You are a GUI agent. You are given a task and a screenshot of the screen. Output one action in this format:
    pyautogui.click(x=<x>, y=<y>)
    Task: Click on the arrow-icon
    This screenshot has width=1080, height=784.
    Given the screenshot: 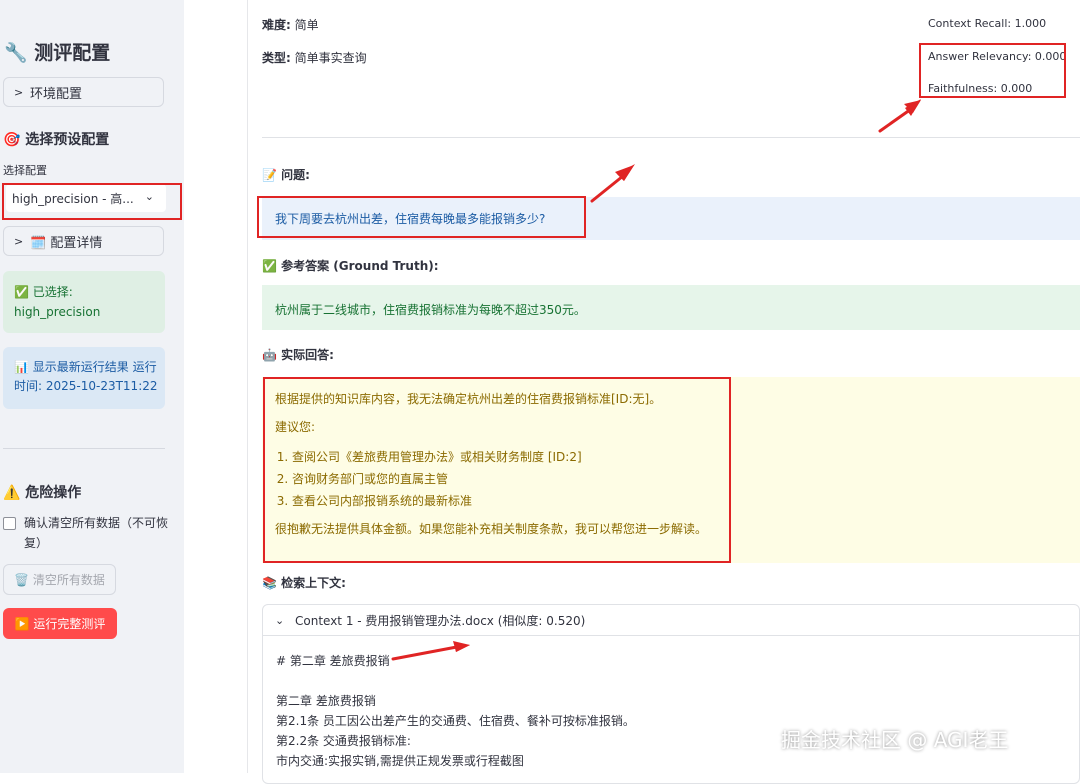 What is the action you would take?
    pyautogui.click(x=899, y=116)
    